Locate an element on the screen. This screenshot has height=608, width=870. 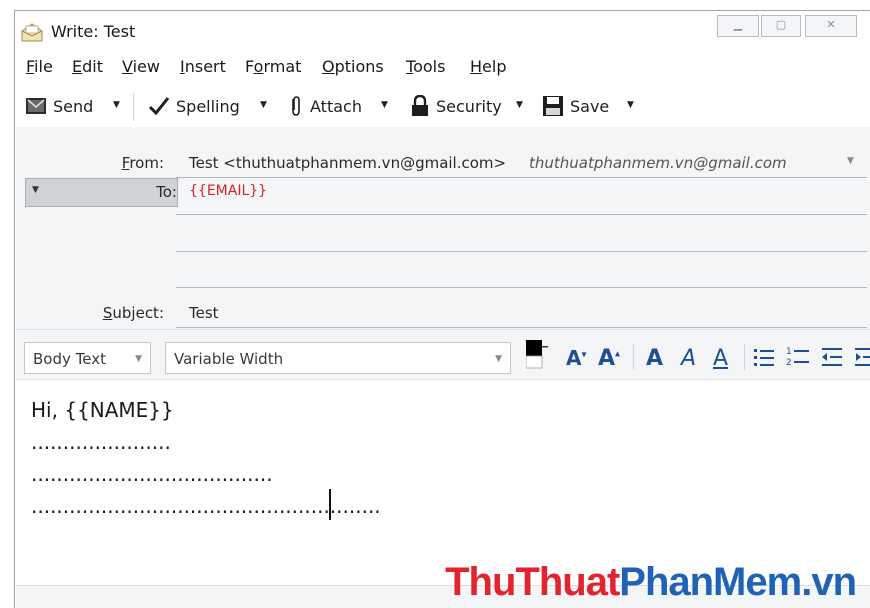
menu-edit: Edit is located at coordinates (87, 66).